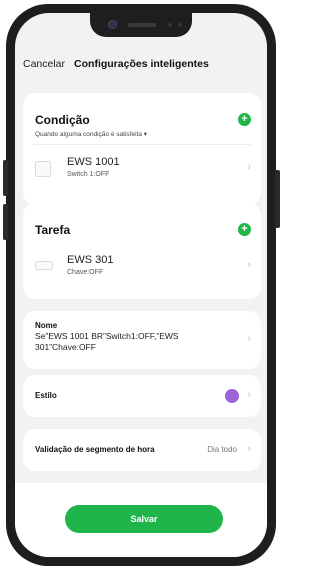 The image size is (320, 570). I want to click on add-task-button: +, so click(244, 229).